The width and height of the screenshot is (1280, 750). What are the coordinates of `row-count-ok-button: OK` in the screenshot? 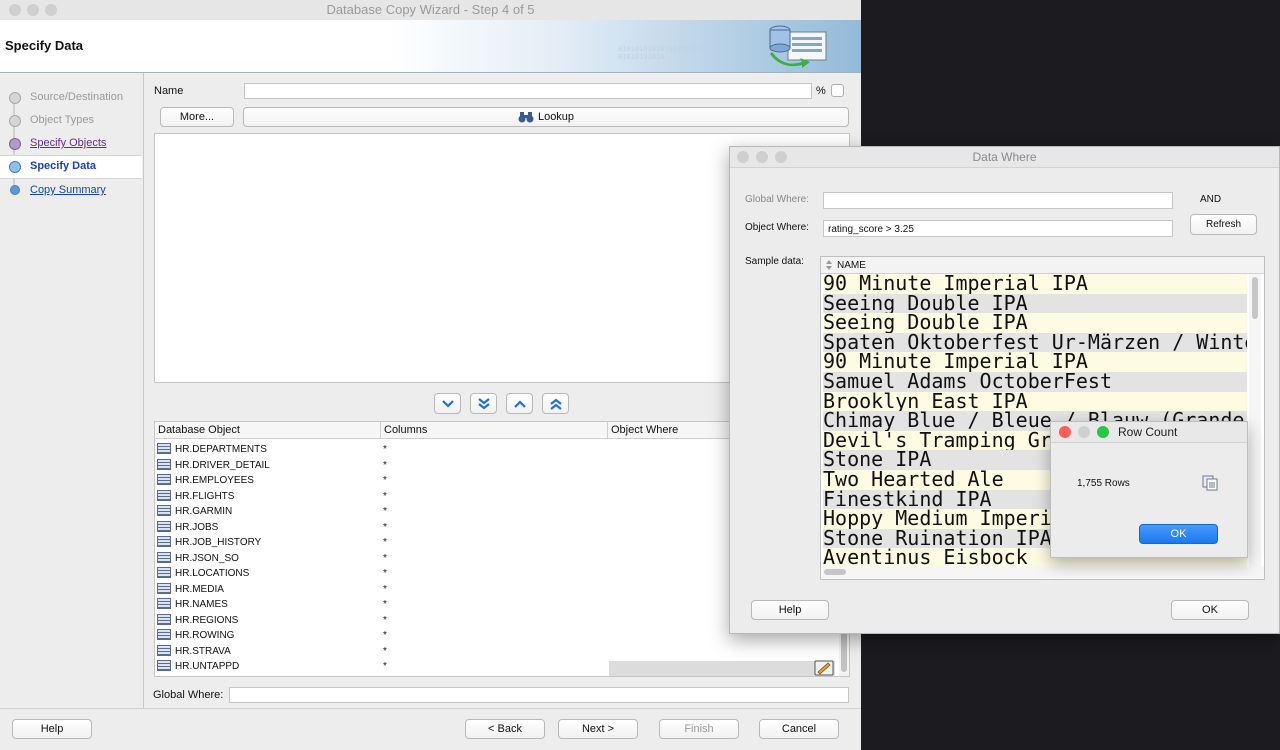 It's located at (1178, 534).